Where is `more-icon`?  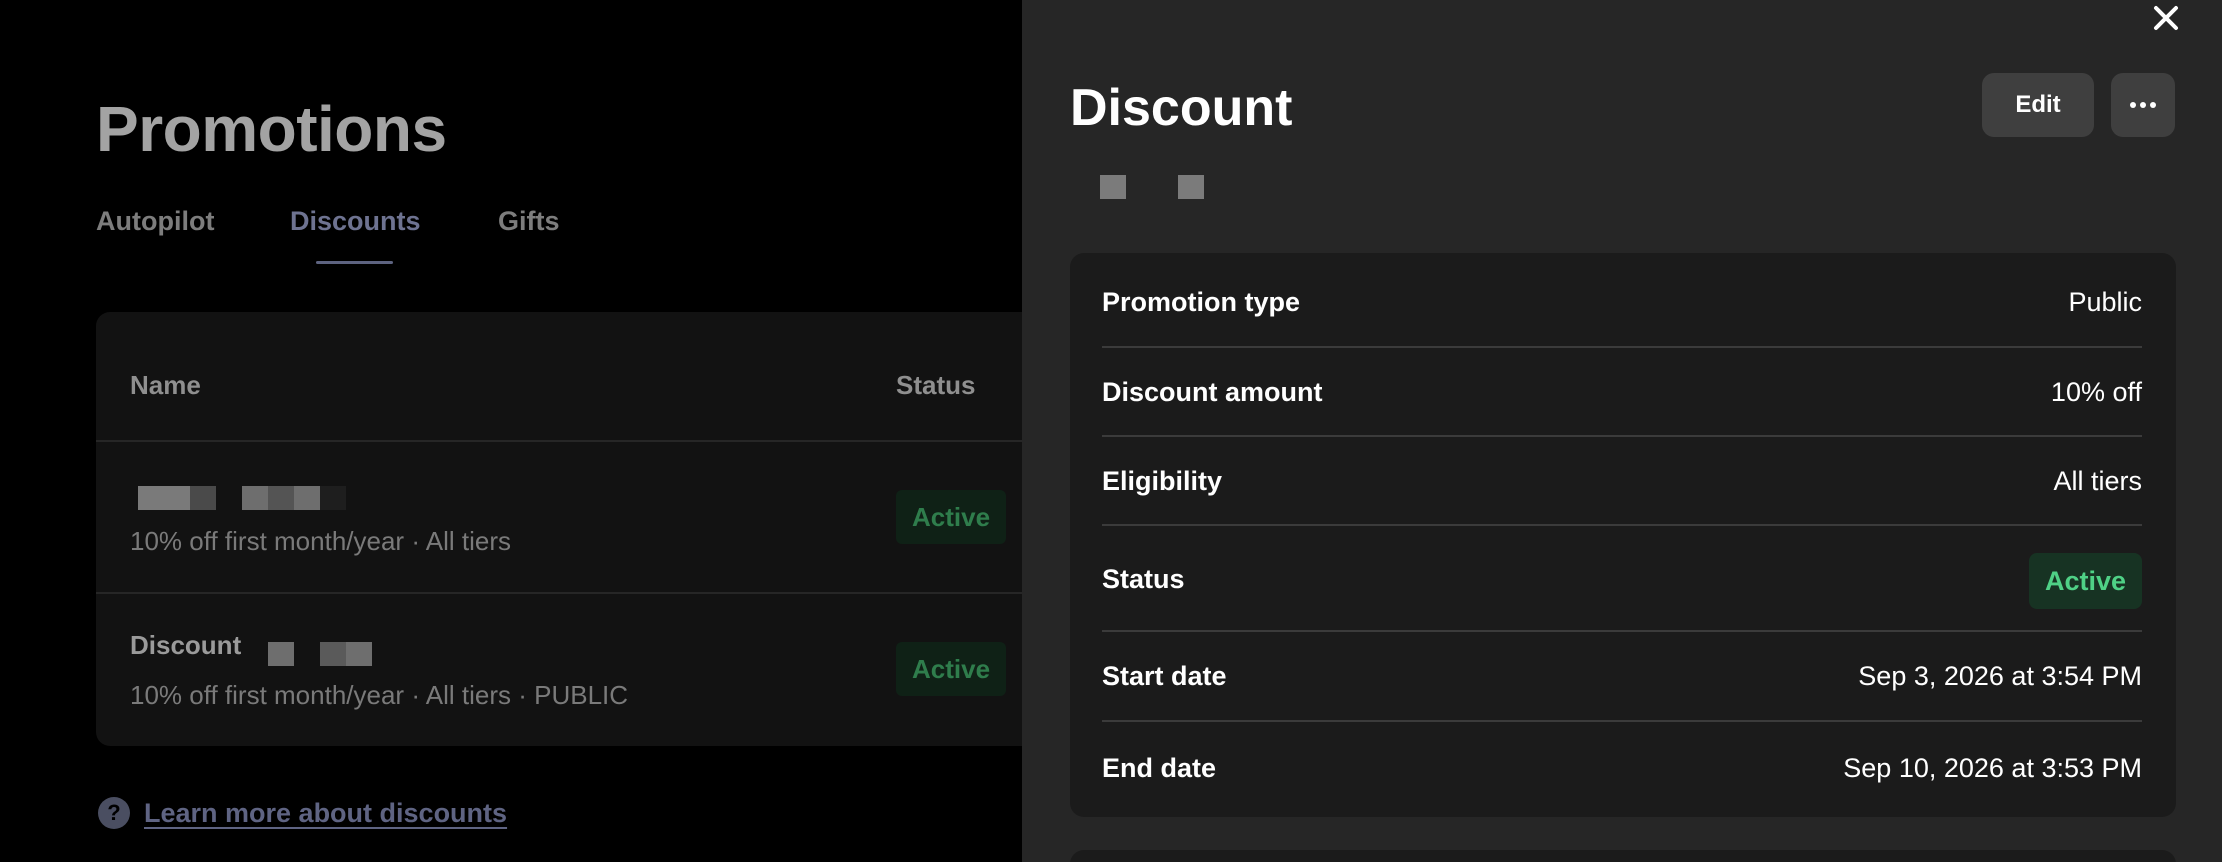
more-icon is located at coordinates (2143, 105).